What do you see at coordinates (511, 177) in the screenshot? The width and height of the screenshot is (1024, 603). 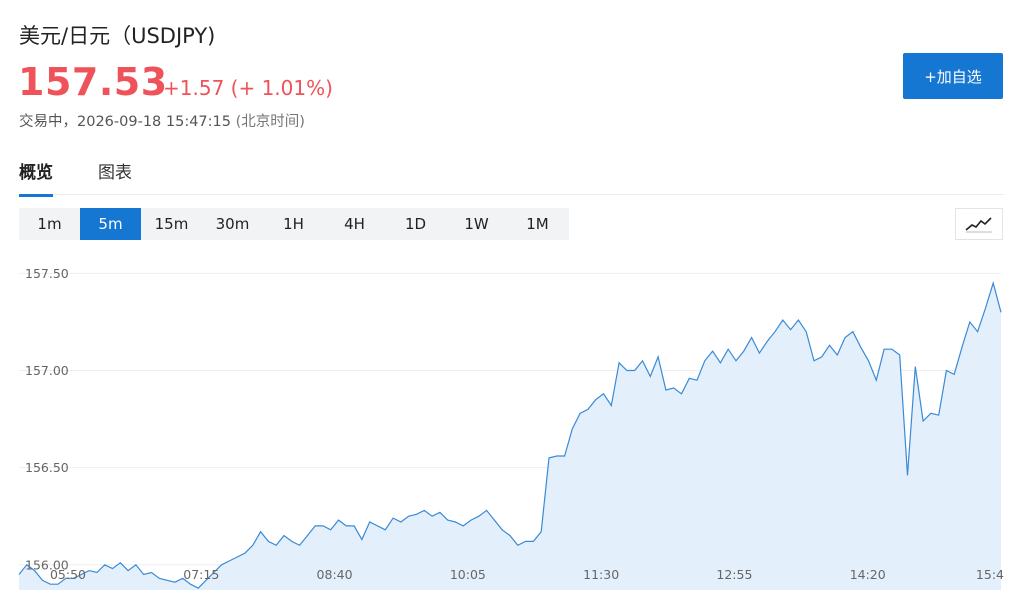 I see `tab-bar: 概览 图表` at bounding box center [511, 177].